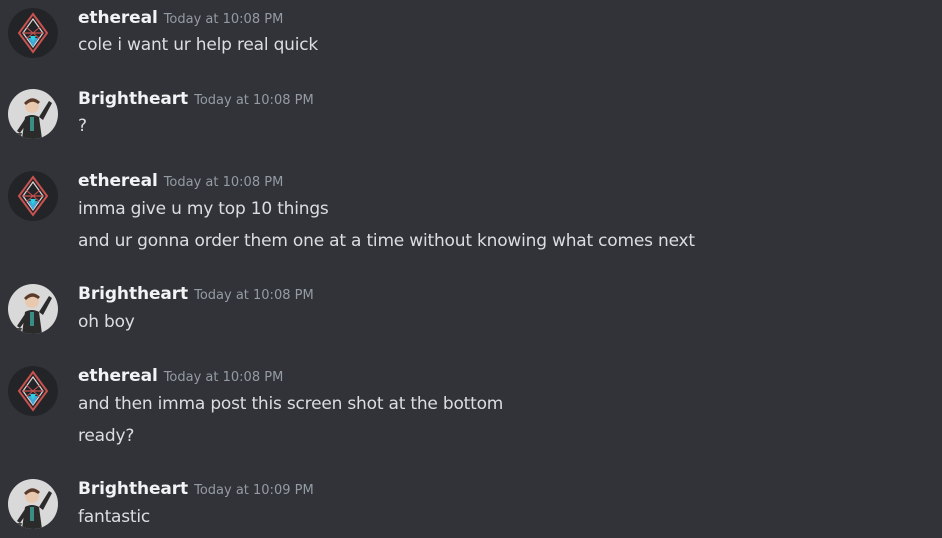  Describe the element at coordinates (82, 126) in the screenshot. I see `message-text: ?` at that location.